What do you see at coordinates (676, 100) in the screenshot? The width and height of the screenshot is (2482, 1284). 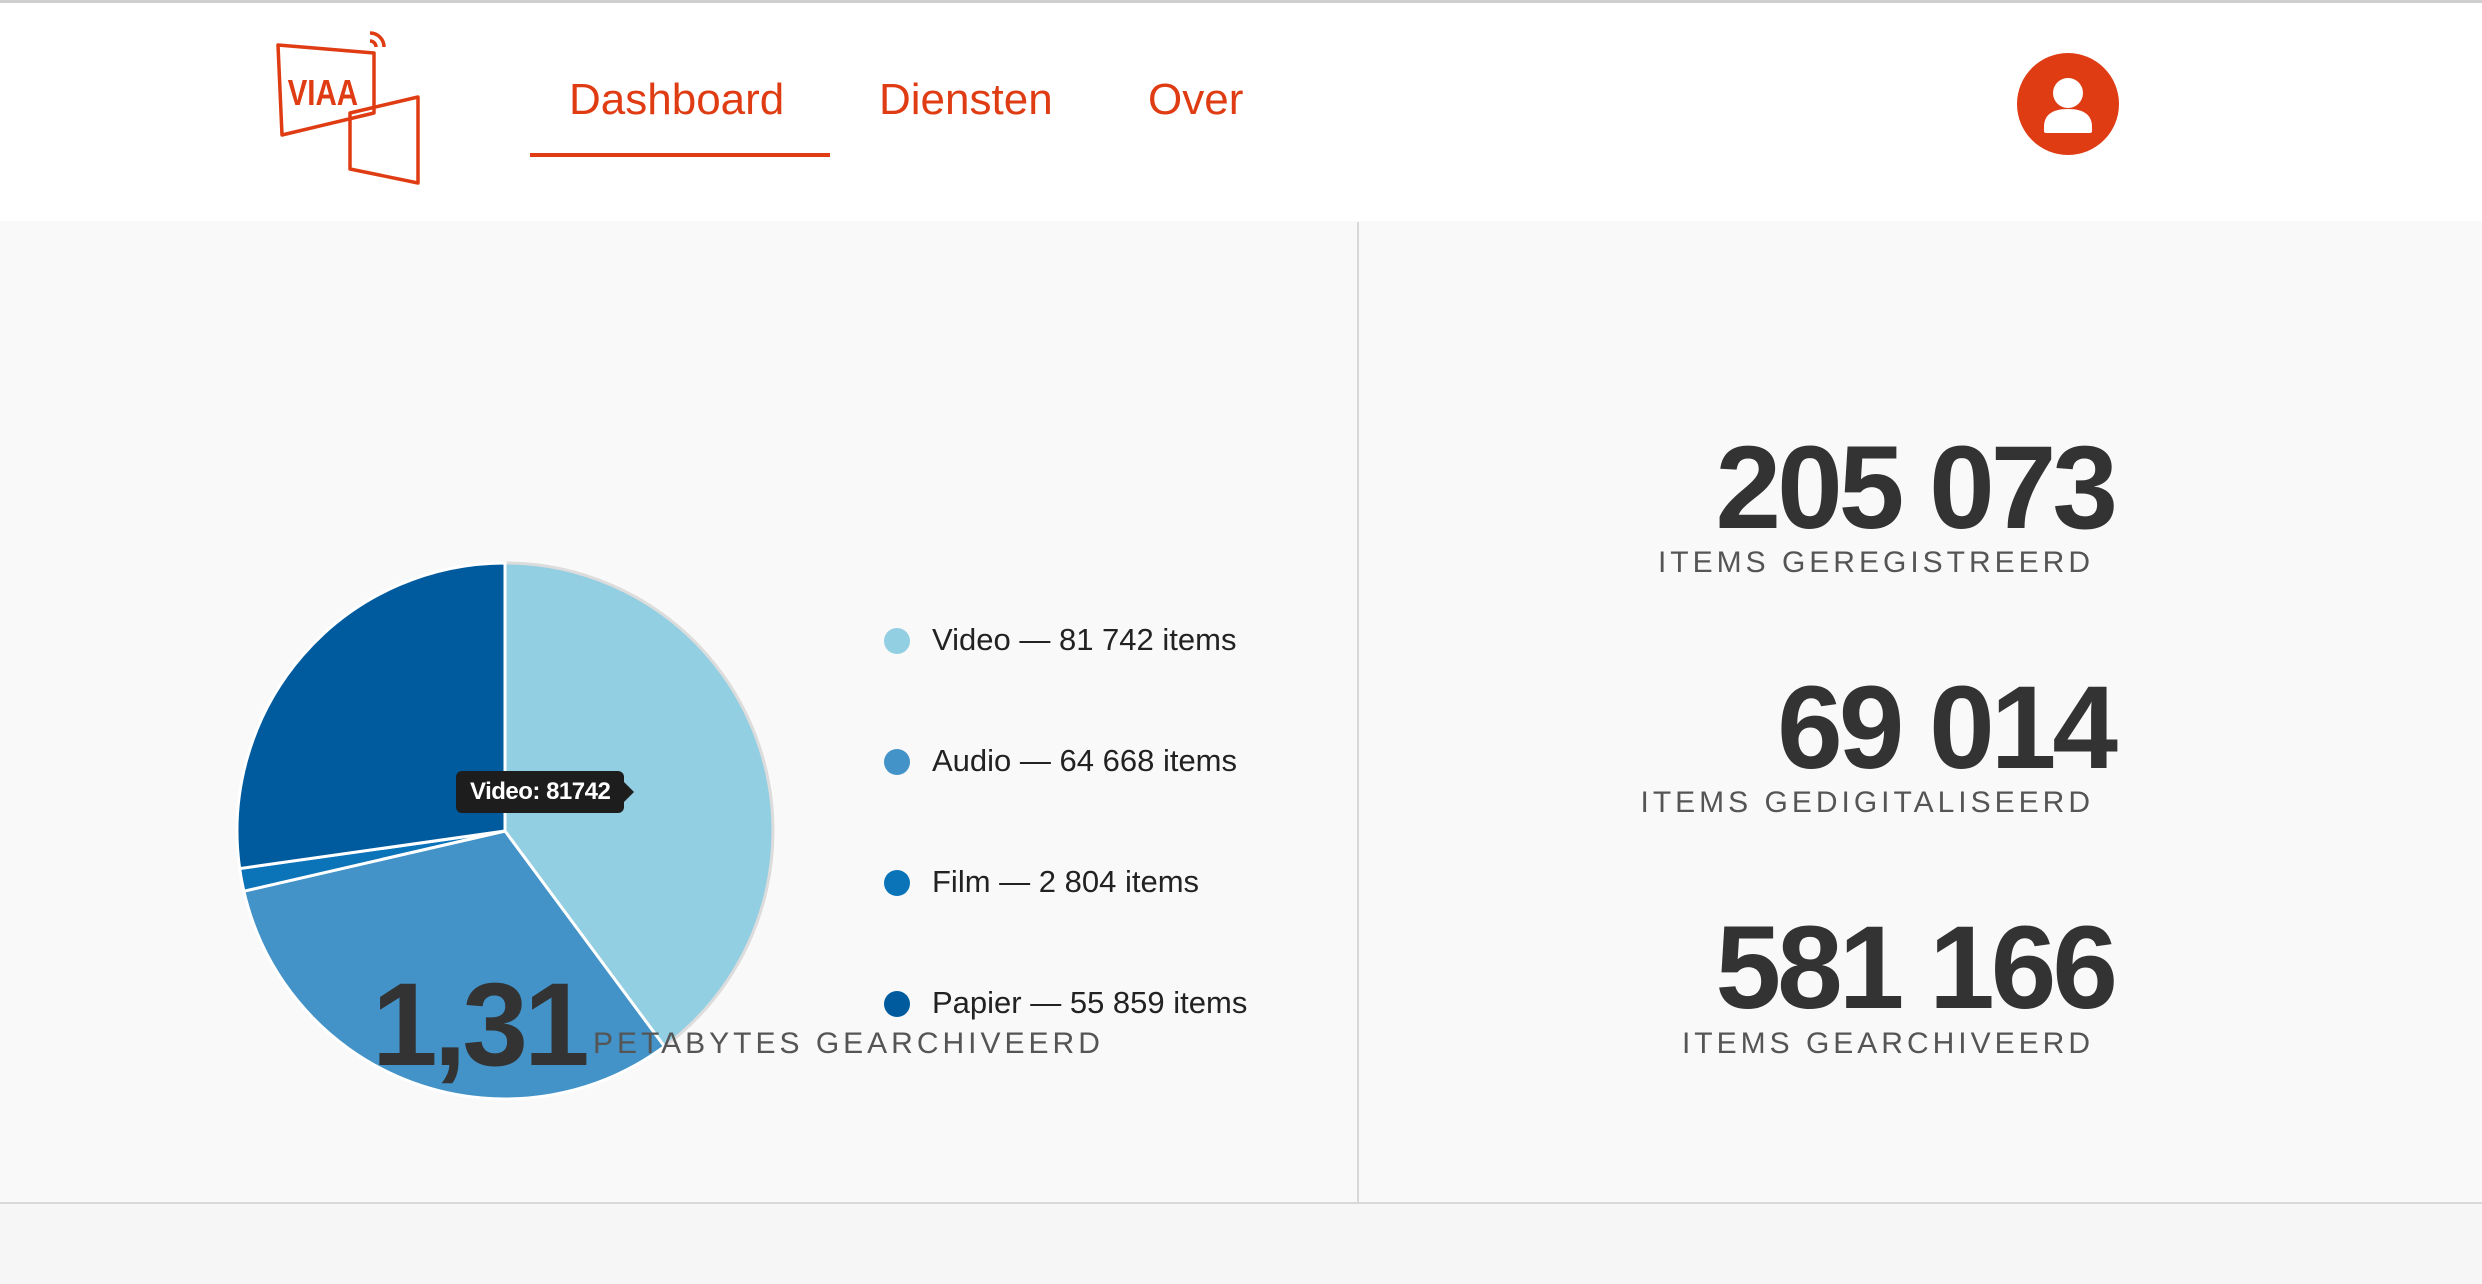 I see `nav-dashboard: Dashboard` at bounding box center [676, 100].